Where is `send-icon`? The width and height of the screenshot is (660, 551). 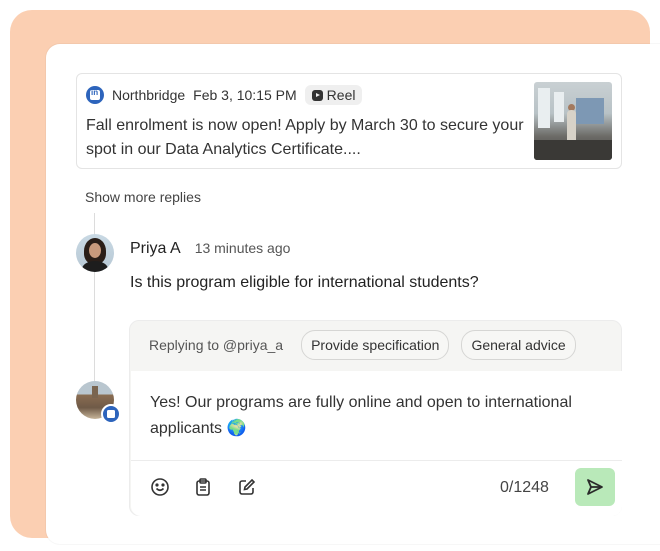
send-icon is located at coordinates (595, 487).